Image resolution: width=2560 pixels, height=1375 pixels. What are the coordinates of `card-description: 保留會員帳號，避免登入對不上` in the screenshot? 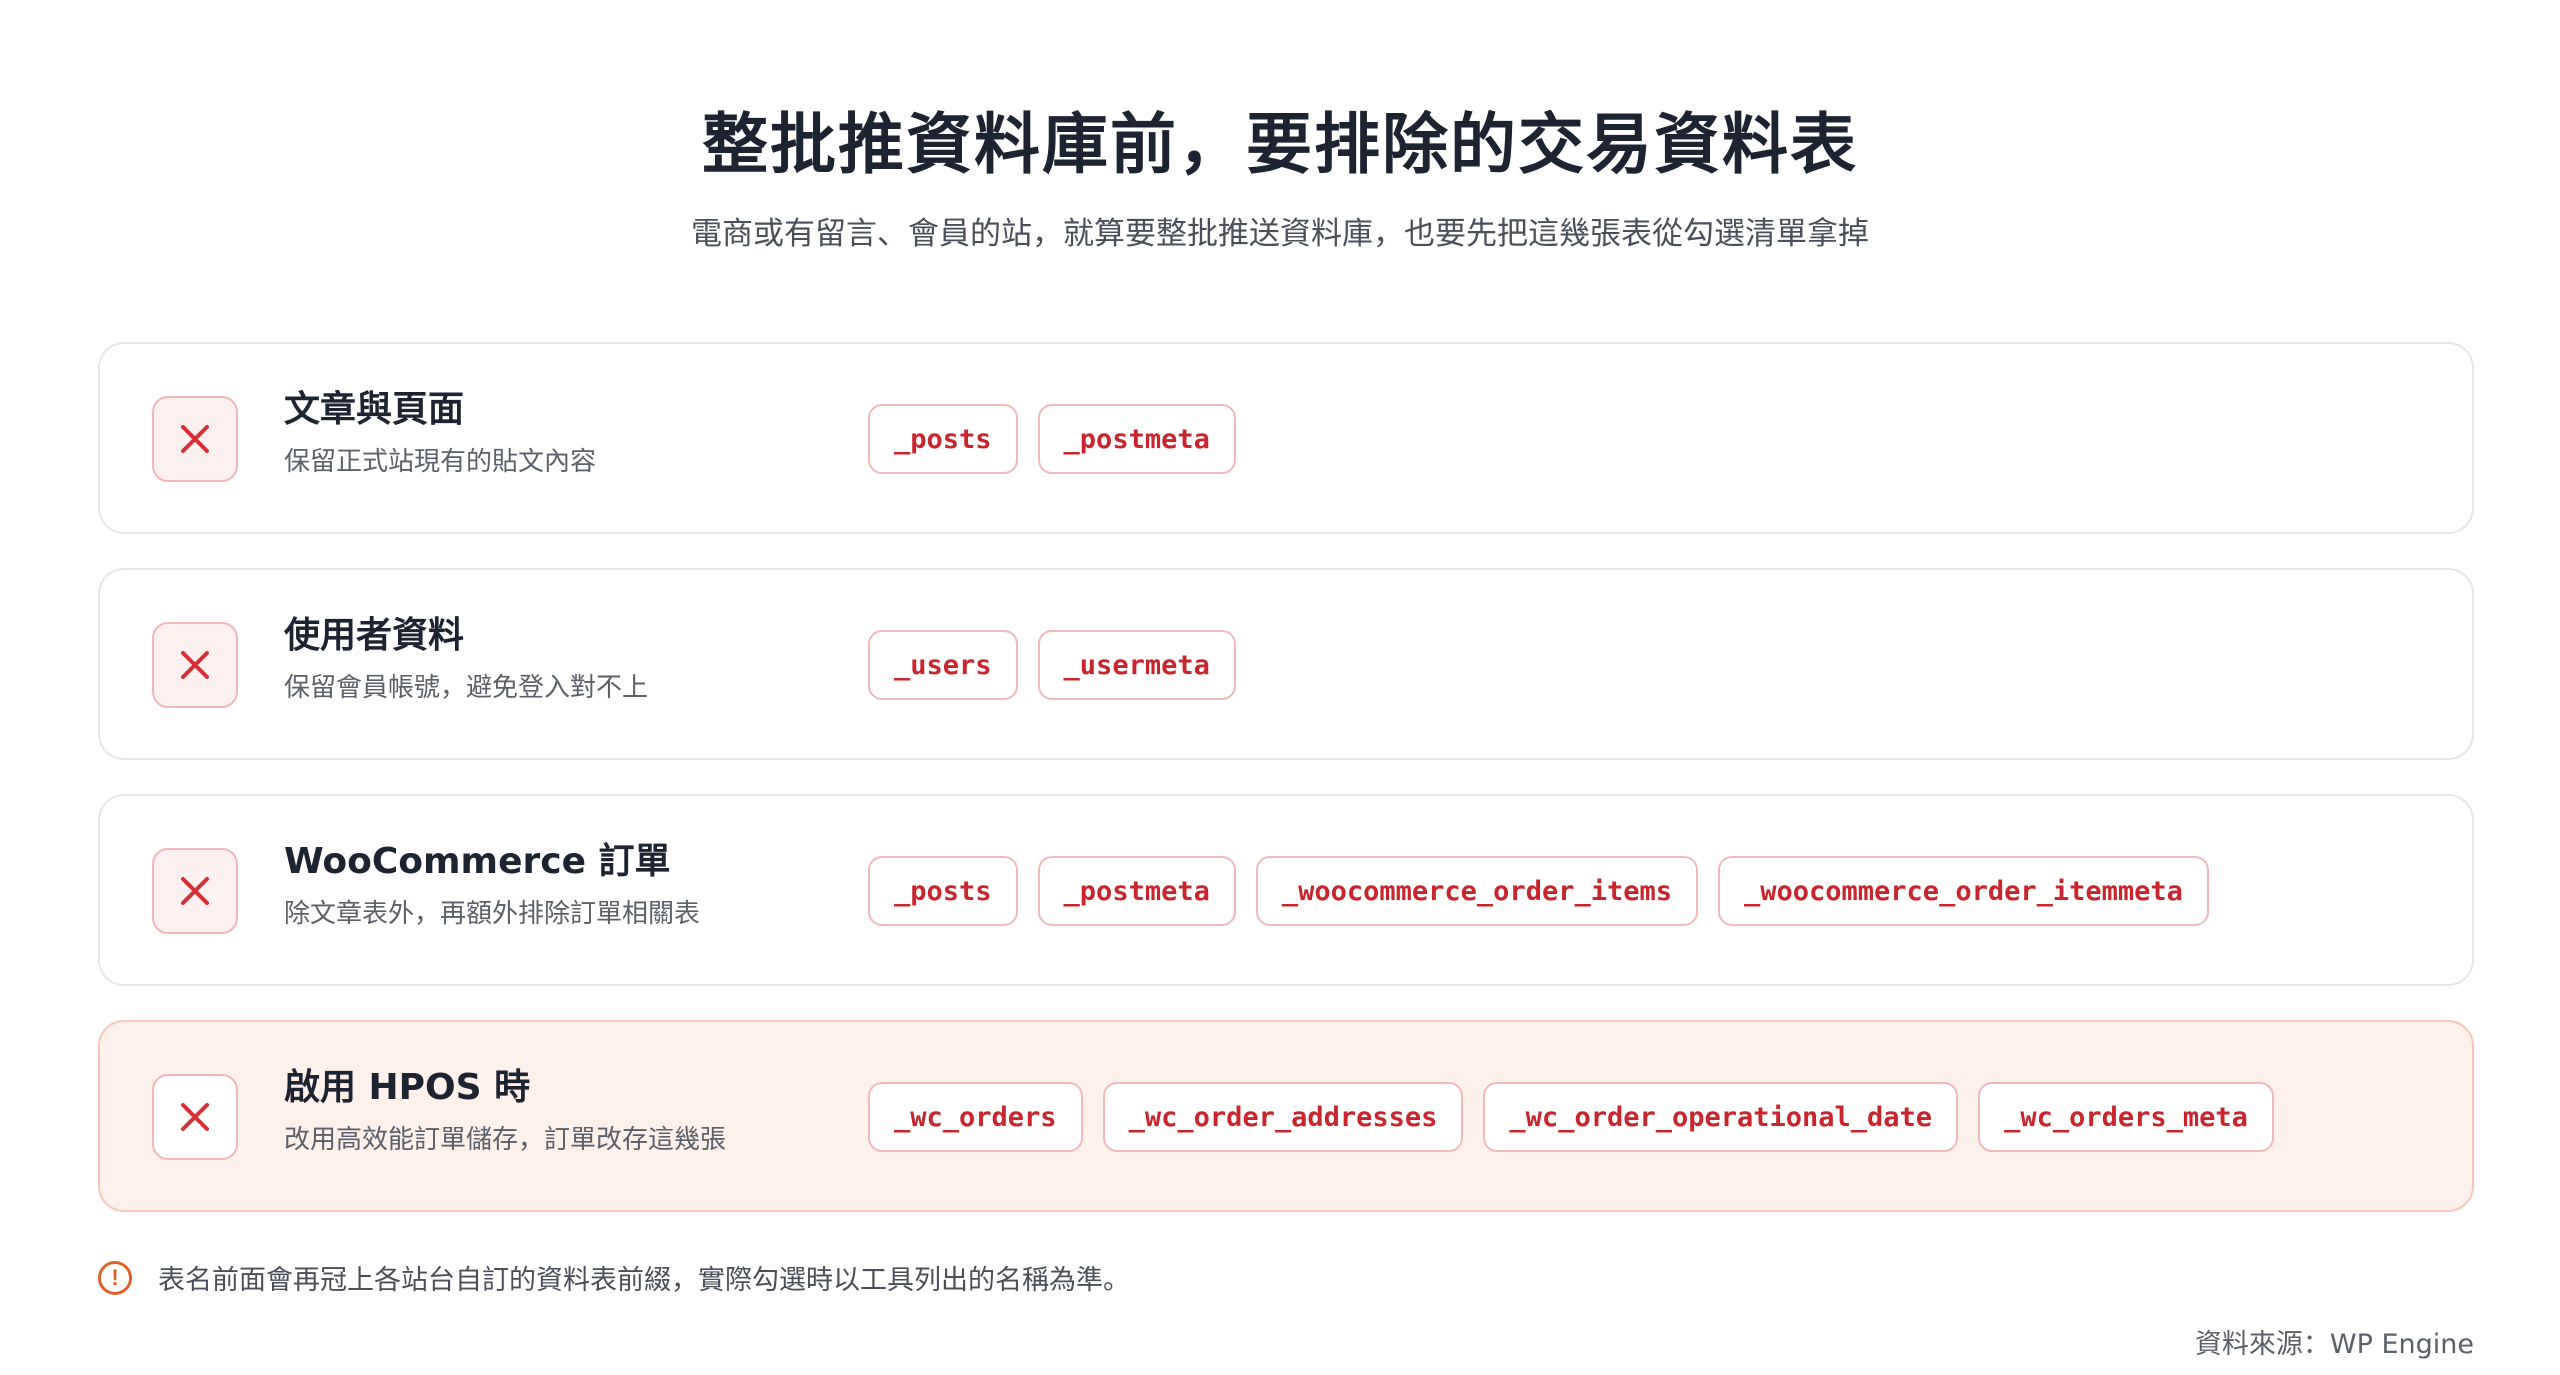 It's located at (466, 688).